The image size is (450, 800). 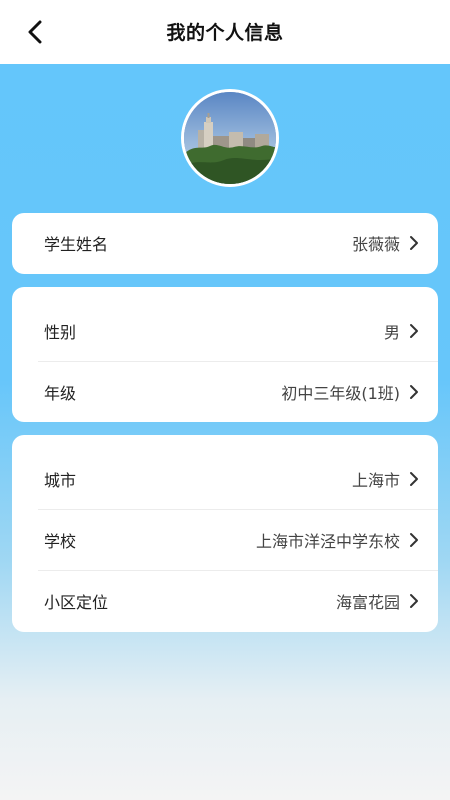 I want to click on page-title: 我的个人信息, so click(x=225, y=33).